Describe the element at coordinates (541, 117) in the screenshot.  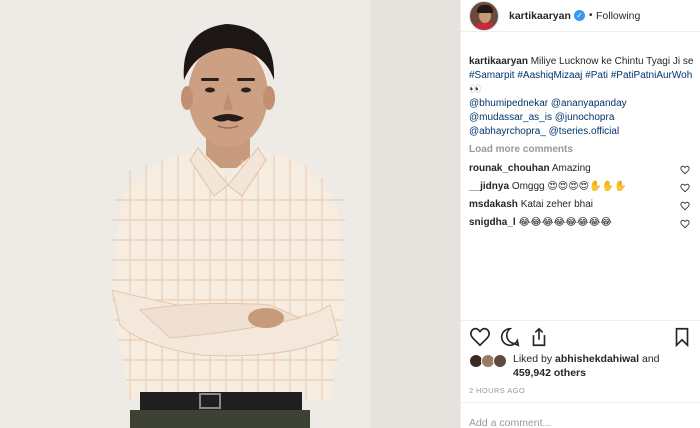
I see `caption-mentions-line-2: @mudassar_as_is @junochopra` at that location.